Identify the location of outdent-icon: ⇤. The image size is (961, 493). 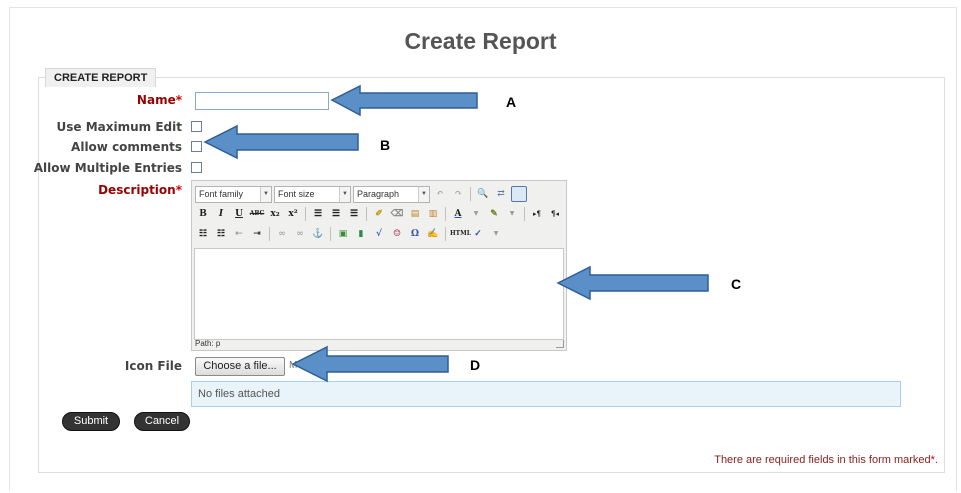
(239, 234).